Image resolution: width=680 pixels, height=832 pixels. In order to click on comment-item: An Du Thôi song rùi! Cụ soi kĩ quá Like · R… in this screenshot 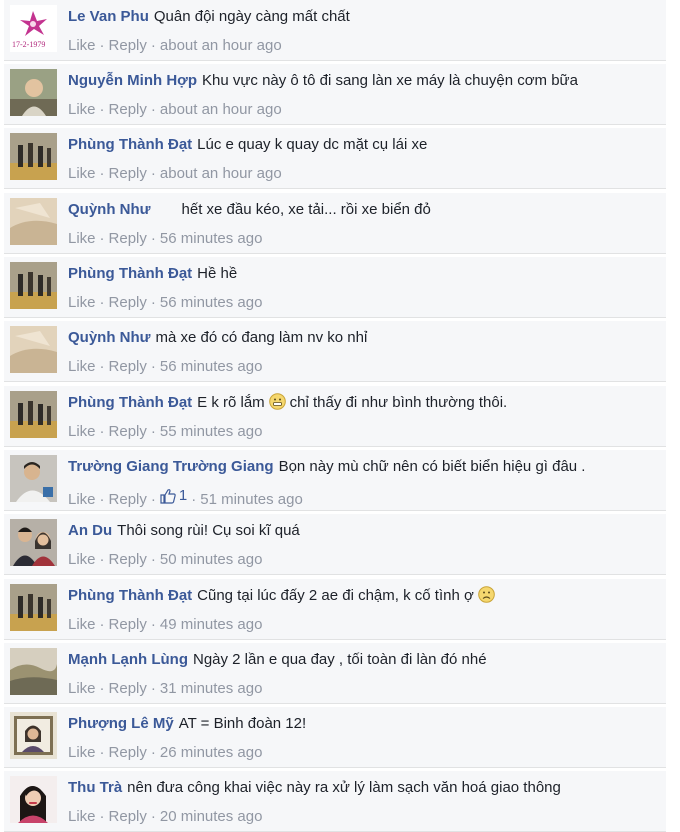, I will do `click(335, 544)`.